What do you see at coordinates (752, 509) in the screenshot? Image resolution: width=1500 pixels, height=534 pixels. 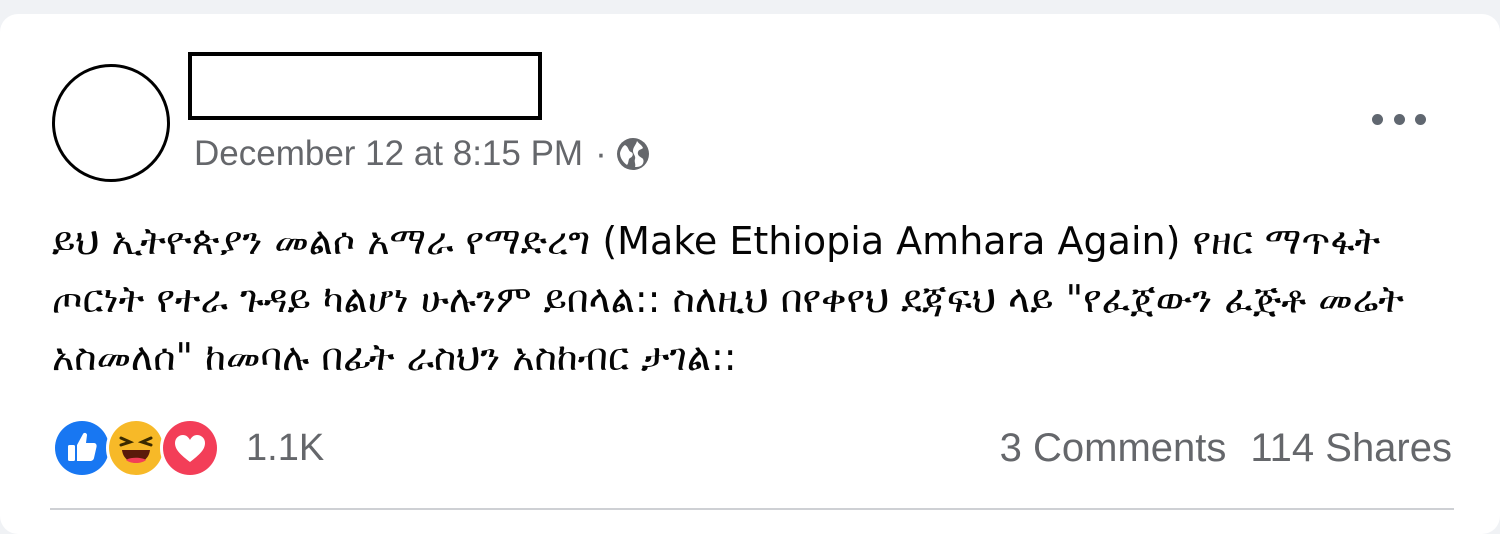 I see `divider` at bounding box center [752, 509].